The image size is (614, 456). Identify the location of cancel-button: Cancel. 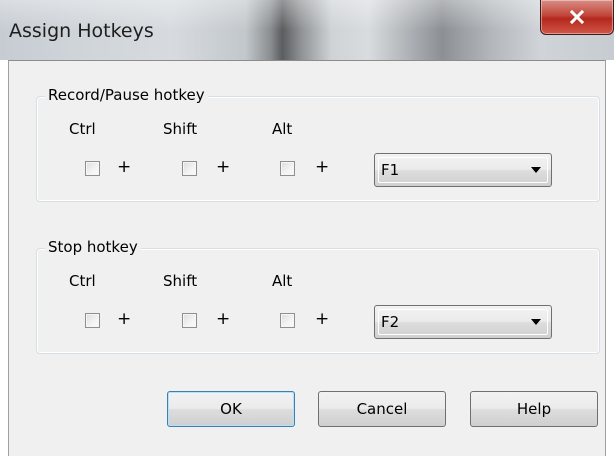
(382, 409).